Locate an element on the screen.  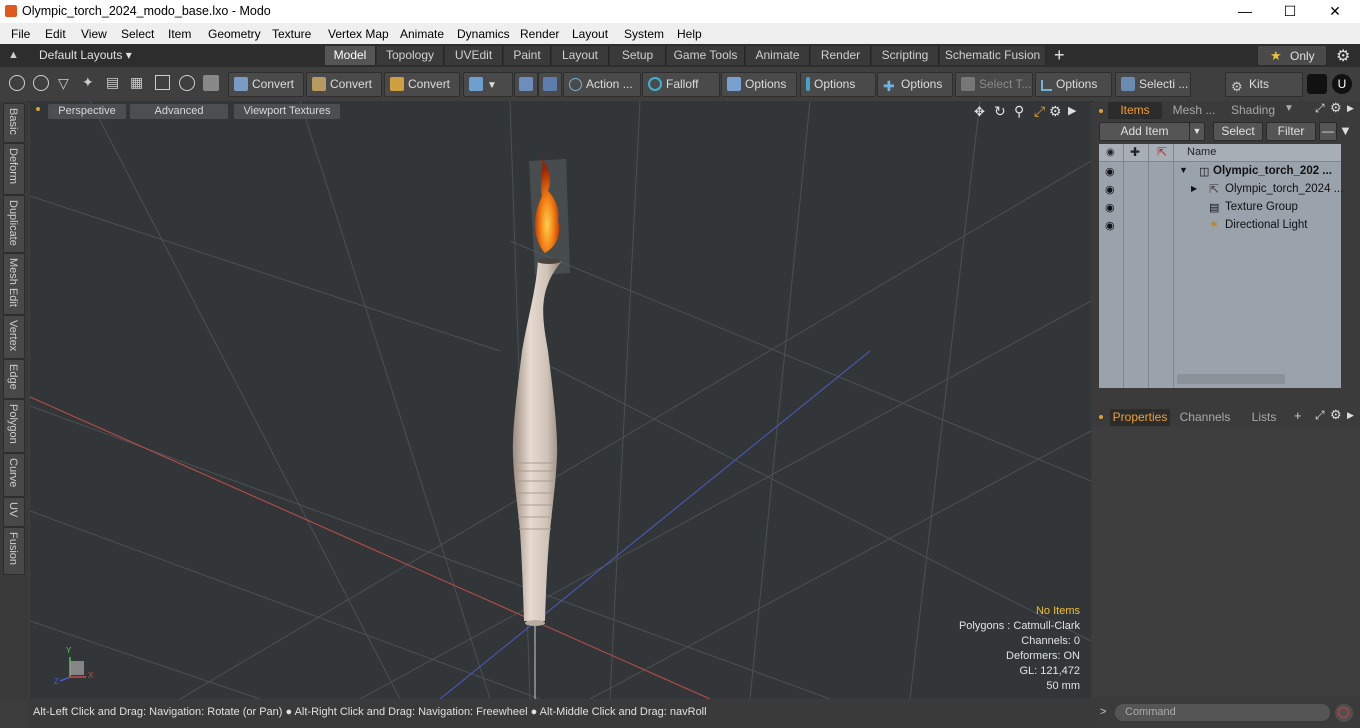
minimize-button: — is located at coordinates (1245, 12).